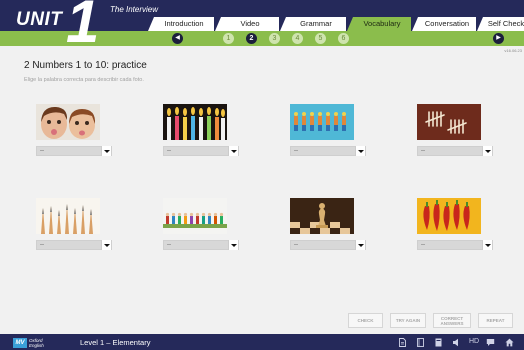 This screenshot has width=524, height=350. I want to click on chat-icon, so click(490, 342).